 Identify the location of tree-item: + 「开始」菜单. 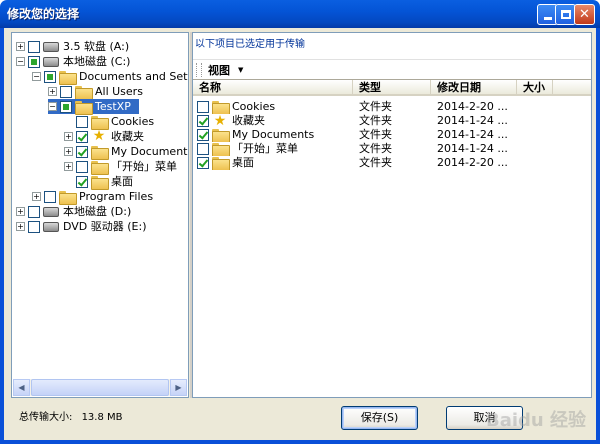
(120, 167).